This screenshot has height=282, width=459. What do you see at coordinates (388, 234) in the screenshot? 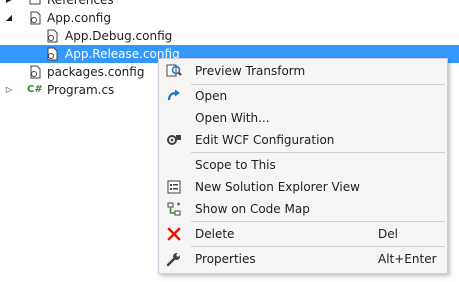
I see `menu-item-shortcut: Del` at bounding box center [388, 234].